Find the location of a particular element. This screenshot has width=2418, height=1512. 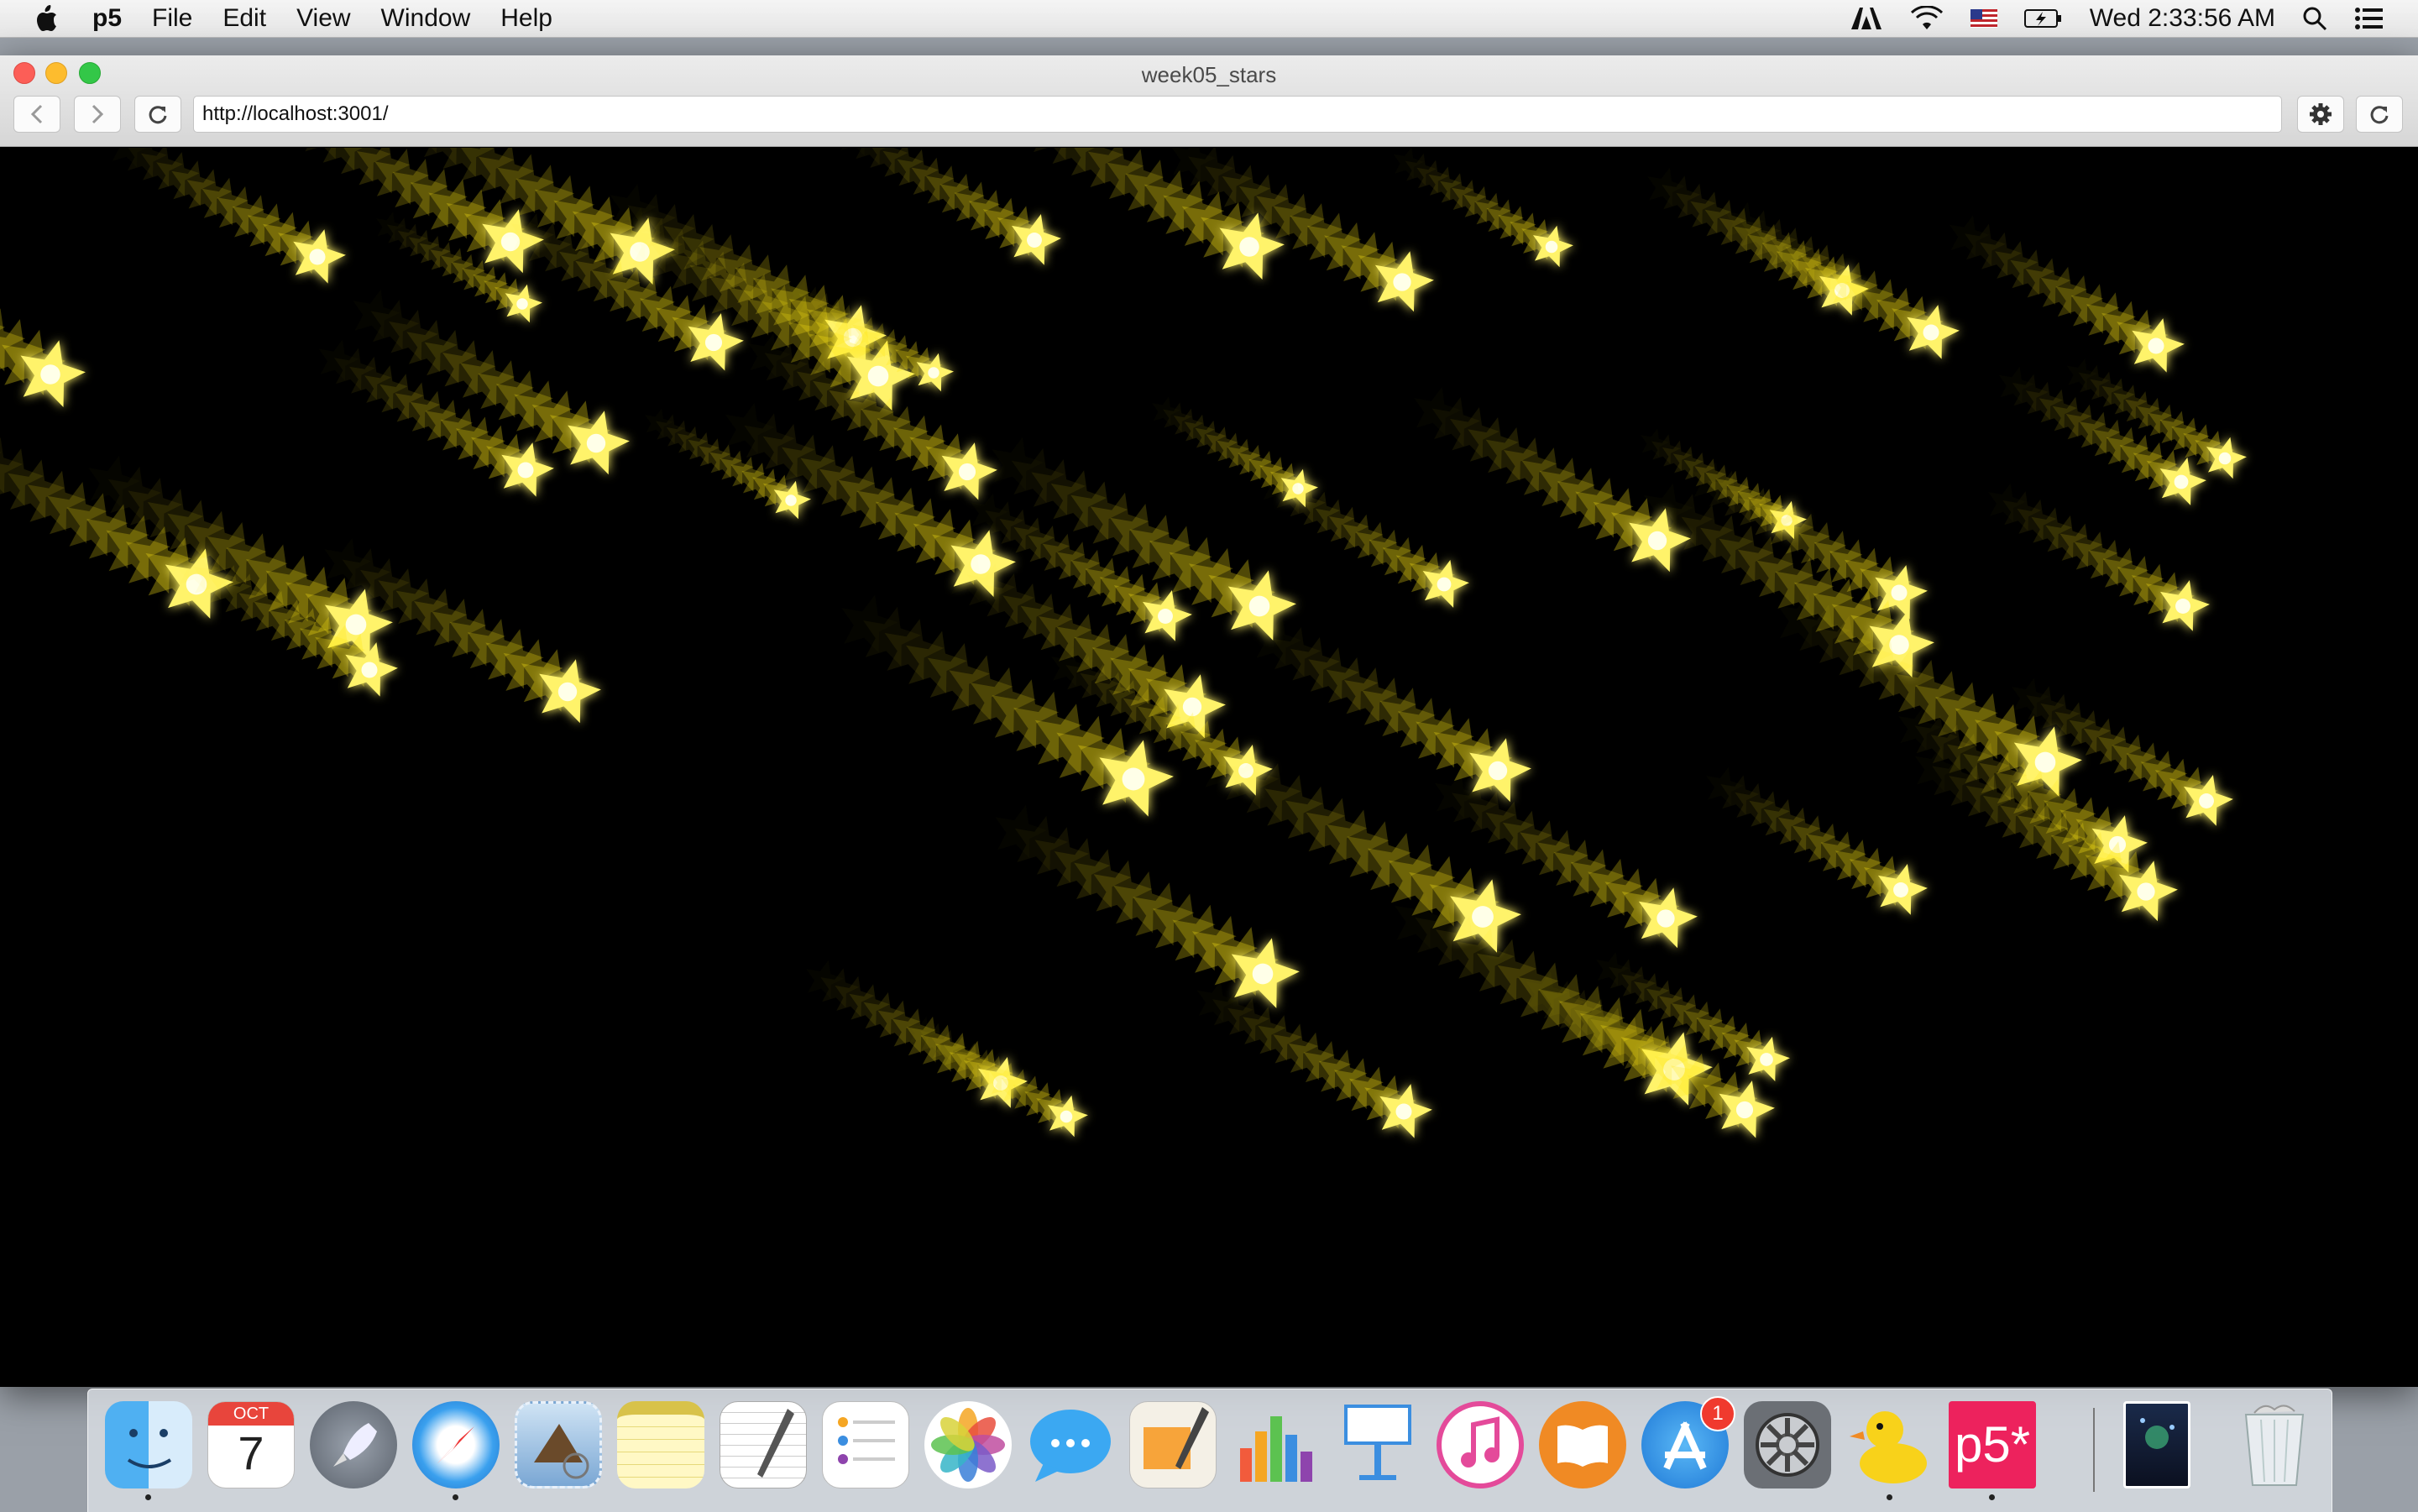

music-note-icon is located at coordinates (1480, 1444).